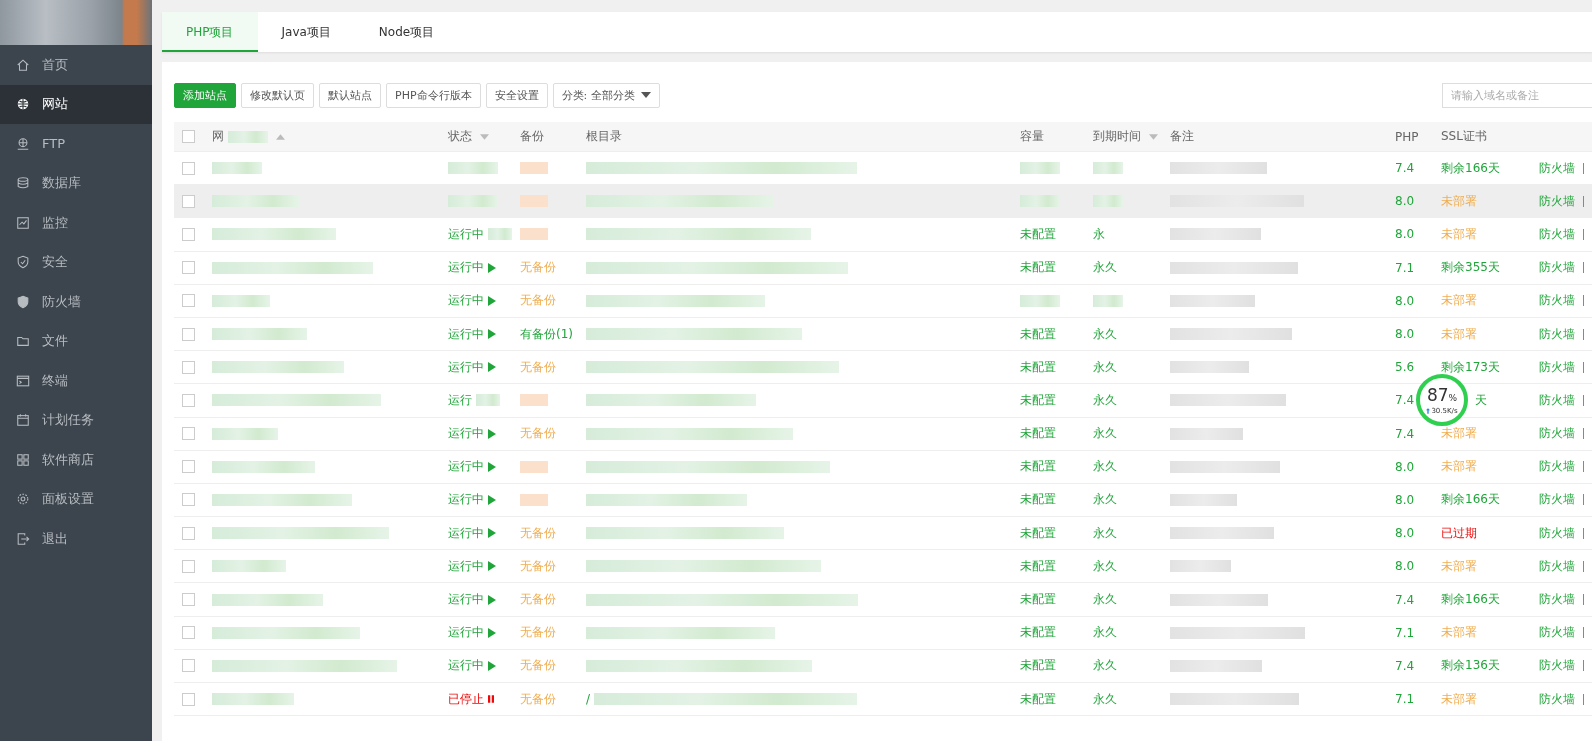 The image size is (1592, 741). I want to click on column-header: 备注, so click(1182, 136).